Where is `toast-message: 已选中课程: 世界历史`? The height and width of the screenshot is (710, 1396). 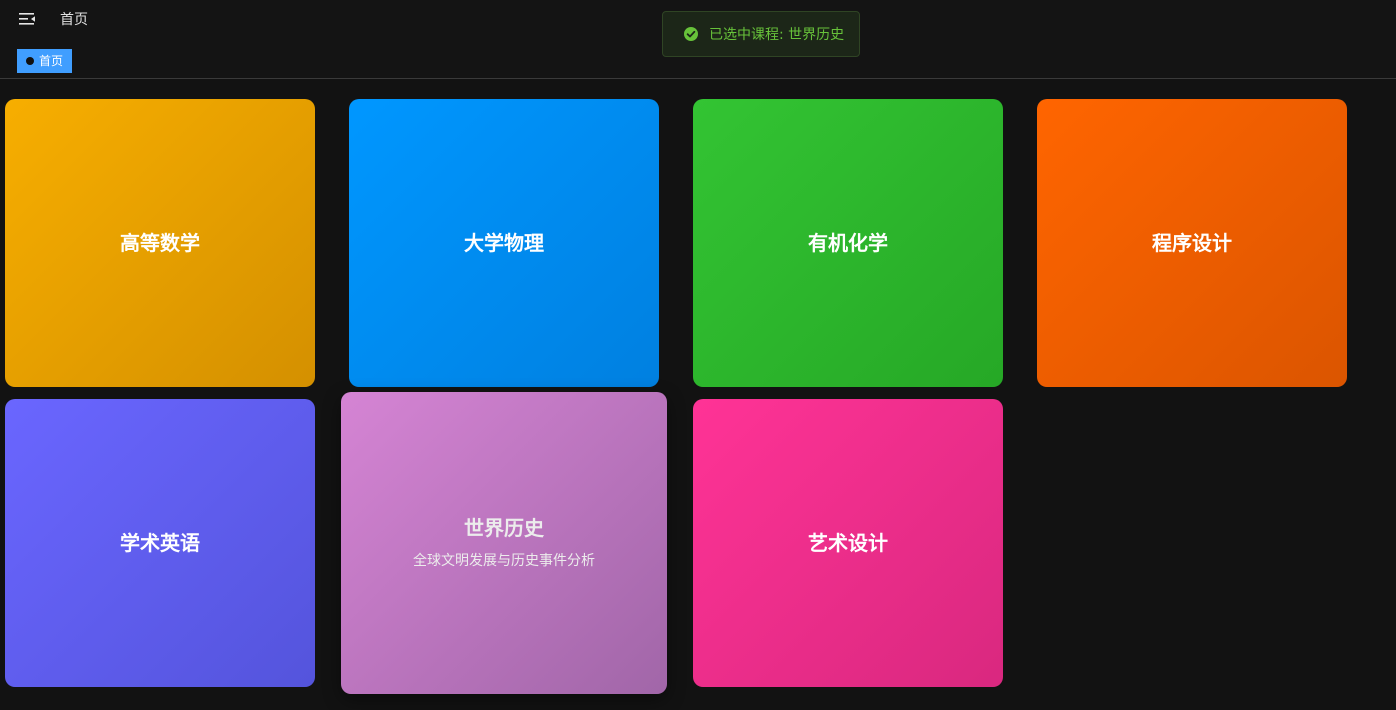
toast-message: 已选中课程: 世界历史 is located at coordinates (777, 35).